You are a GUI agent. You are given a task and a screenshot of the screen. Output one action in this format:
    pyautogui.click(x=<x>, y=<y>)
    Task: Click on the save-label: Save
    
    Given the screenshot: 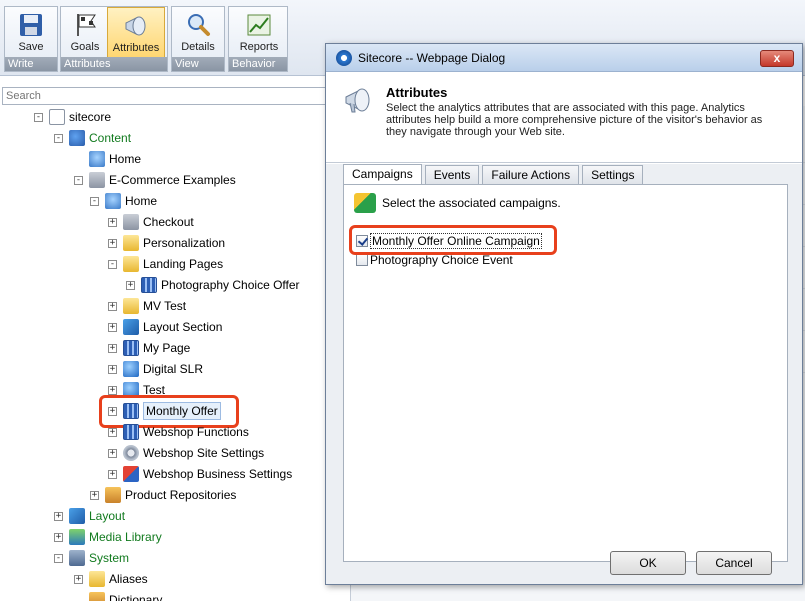 What is the action you would take?
    pyautogui.click(x=31, y=47)
    